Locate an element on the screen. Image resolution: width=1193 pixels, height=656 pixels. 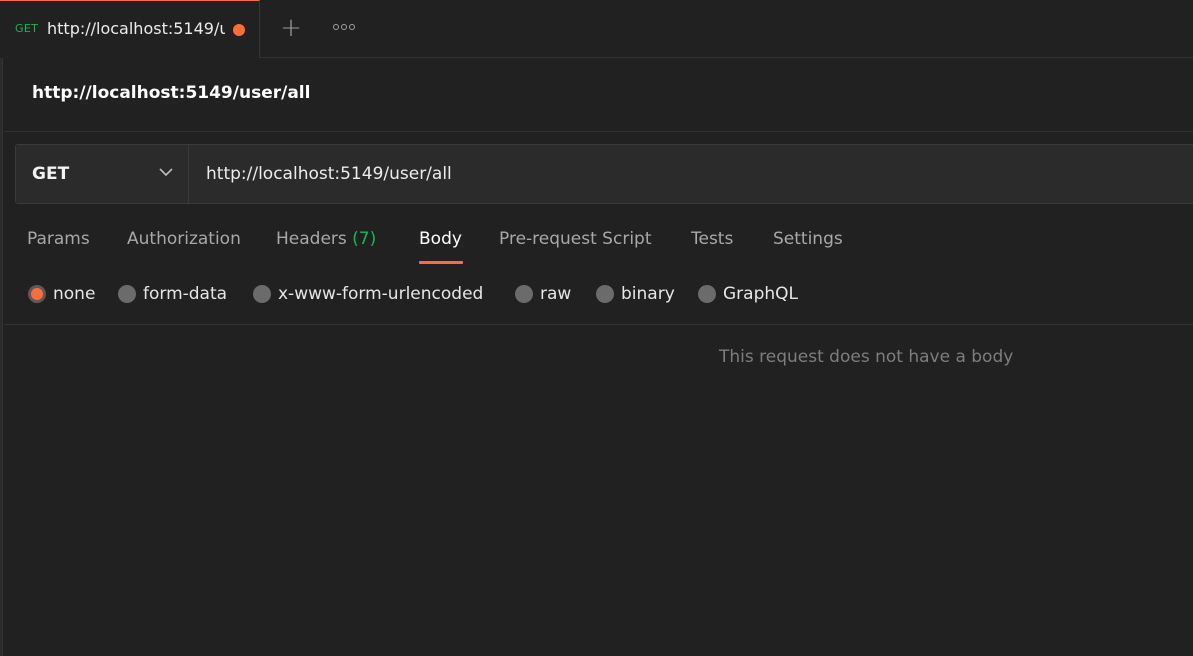
tab-headers: Headers (7) is located at coordinates (326, 239).